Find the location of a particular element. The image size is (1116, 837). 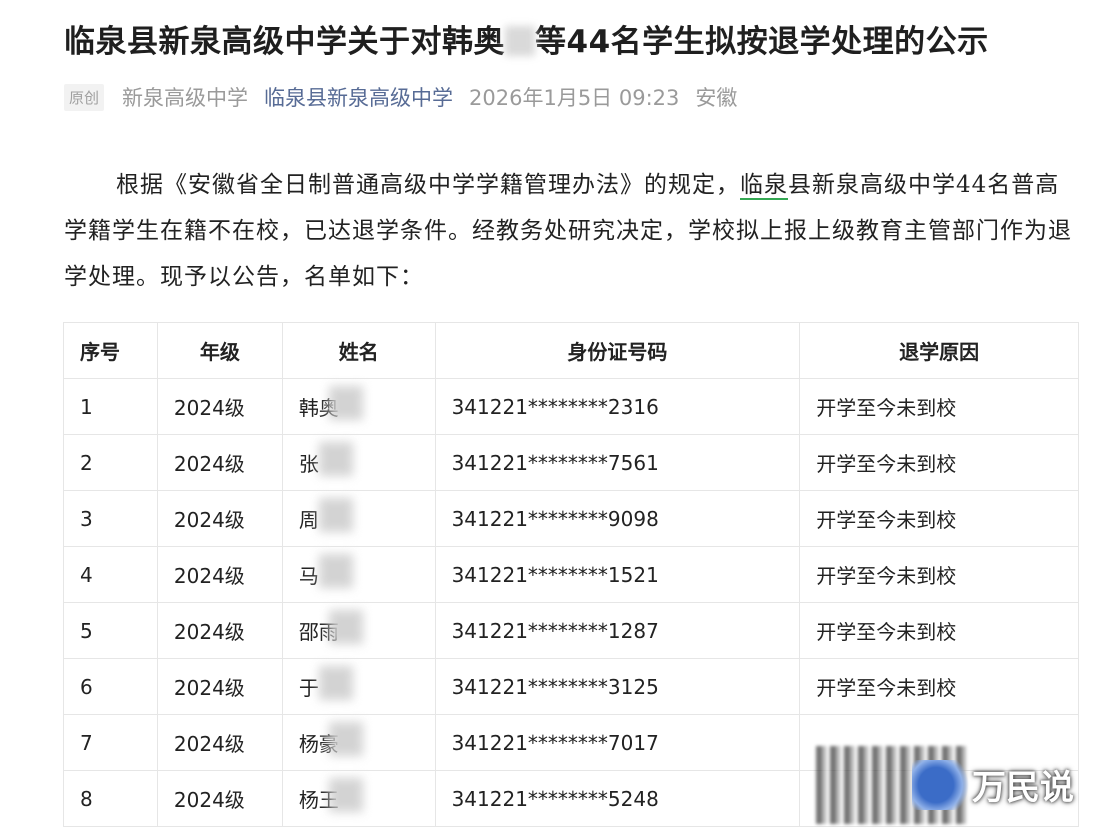

header-grade: 年级 is located at coordinates (219, 350).